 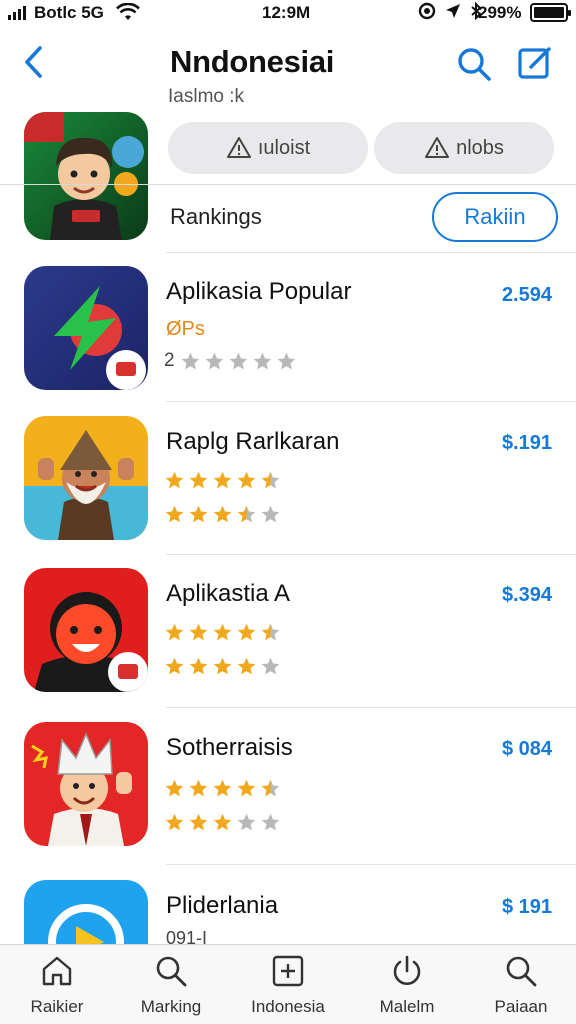 What do you see at coordinates (216, 216) in the screenshot?
I see `rankings-label: Rankings` at bounding box center [216, 216].